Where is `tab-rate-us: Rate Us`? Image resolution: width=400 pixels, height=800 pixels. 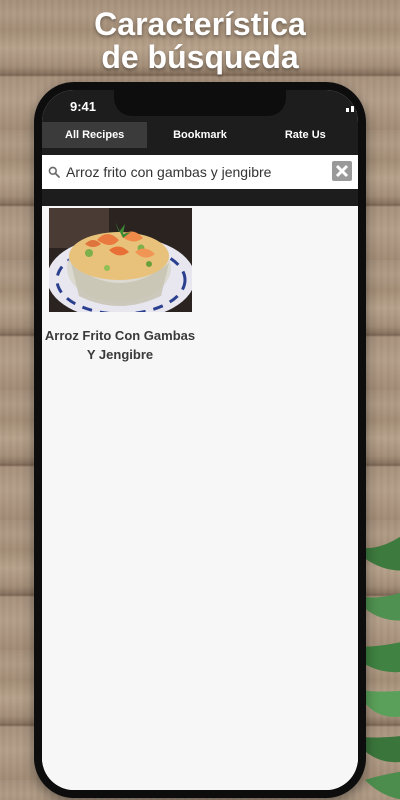 tab-rate-us: Rate Us is located at coordinates (305, 135).